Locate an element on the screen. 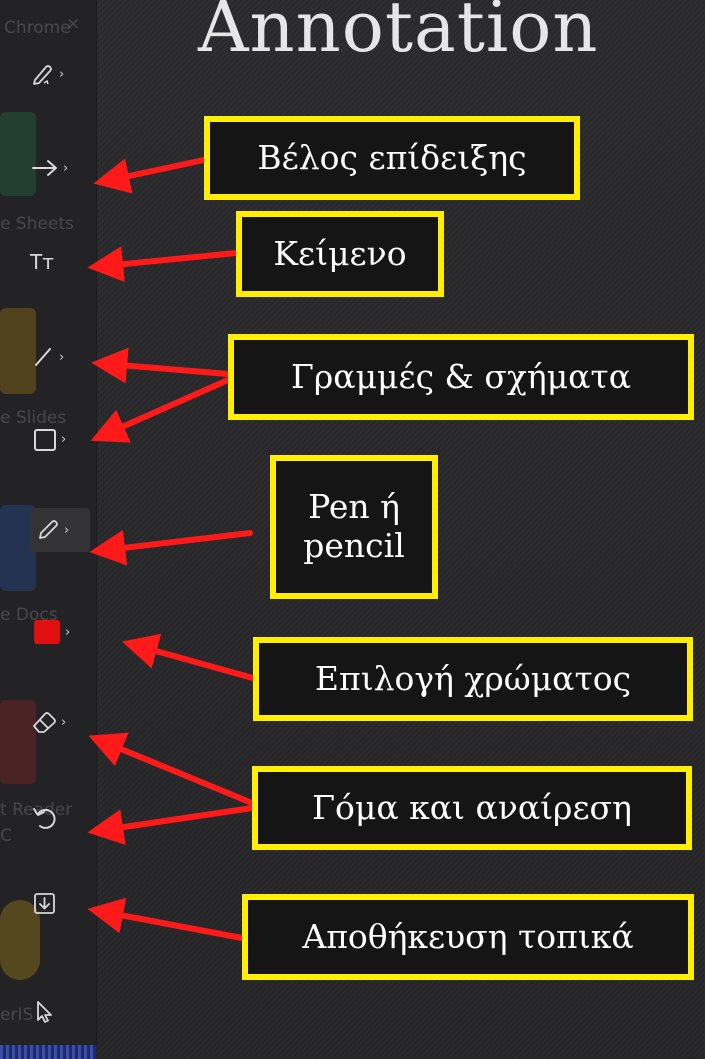 Image resolution: width=705 pixels, height=1059 pixels. callout-pointer-arrow: Βέλος επίδειξης is located at coordinates (392, 158).